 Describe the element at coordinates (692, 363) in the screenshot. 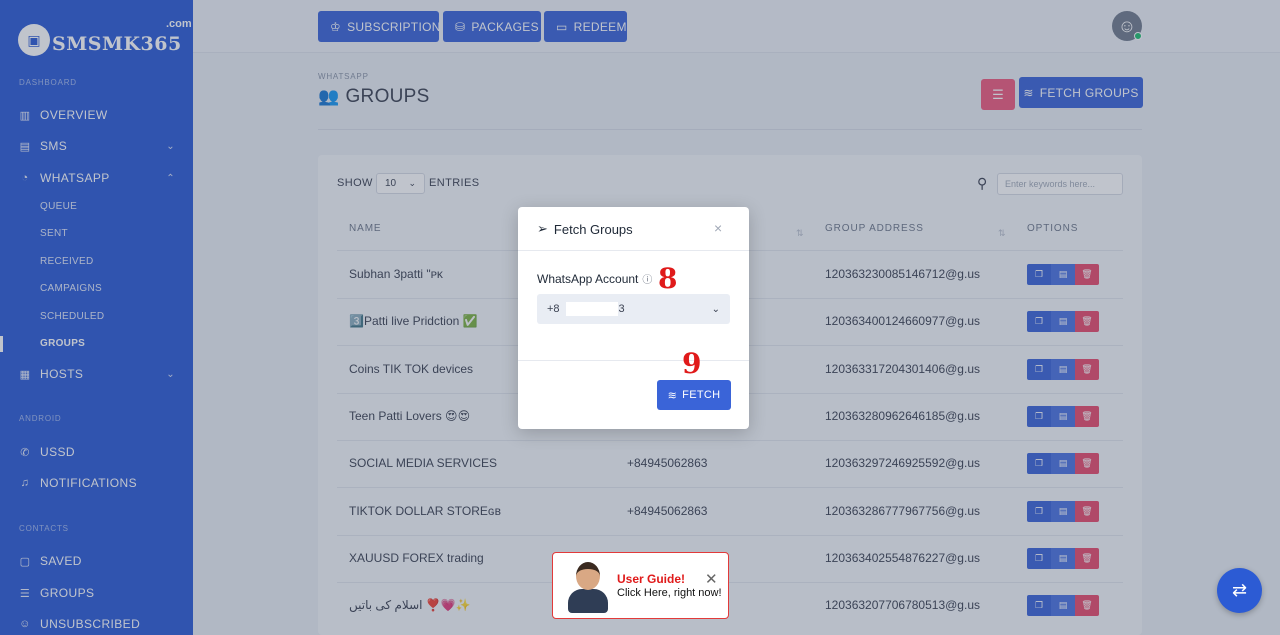

I see `step-marker-9: 9` at that location.